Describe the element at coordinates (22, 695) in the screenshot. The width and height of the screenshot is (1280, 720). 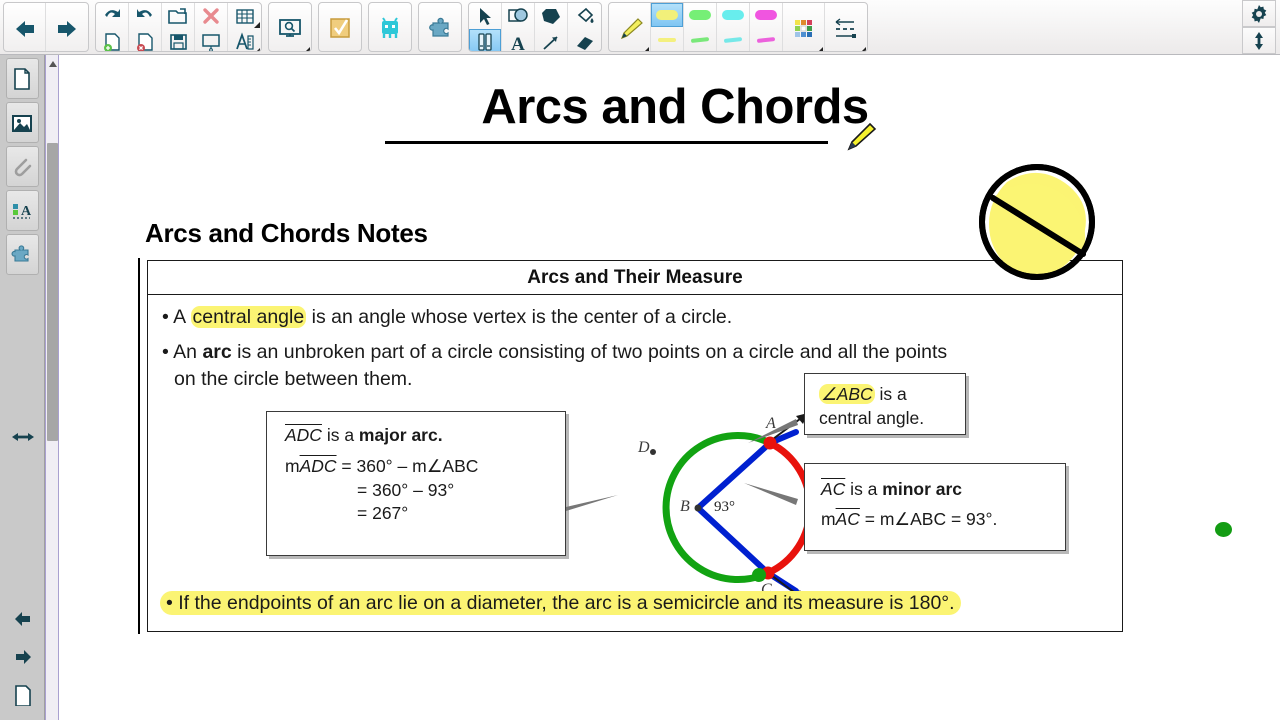
I see `page-icon` at that location.